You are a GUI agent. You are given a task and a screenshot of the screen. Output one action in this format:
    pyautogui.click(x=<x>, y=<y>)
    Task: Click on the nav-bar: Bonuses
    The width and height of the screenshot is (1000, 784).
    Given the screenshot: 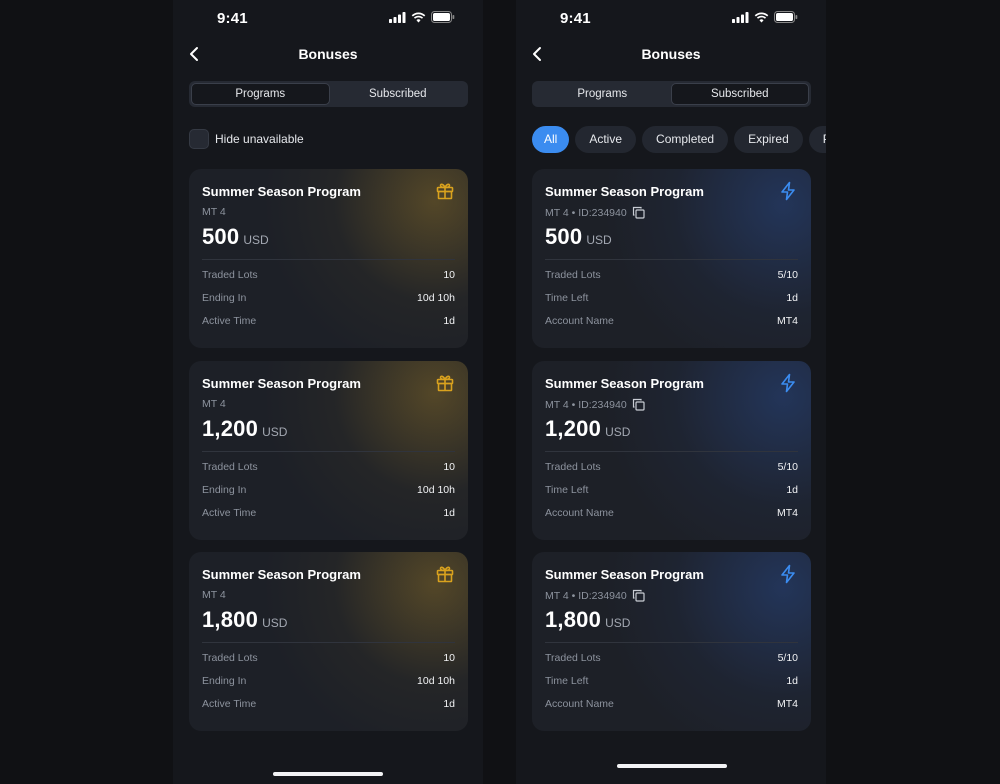 What is the action you would take?
    pyautogui.click(x=671, y=54)
    